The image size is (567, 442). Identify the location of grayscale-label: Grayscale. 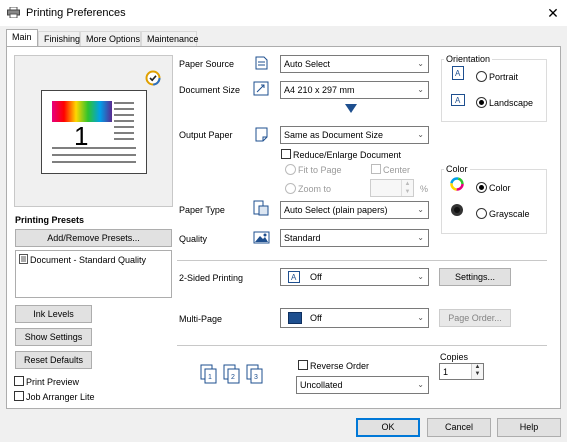
(509, 214).